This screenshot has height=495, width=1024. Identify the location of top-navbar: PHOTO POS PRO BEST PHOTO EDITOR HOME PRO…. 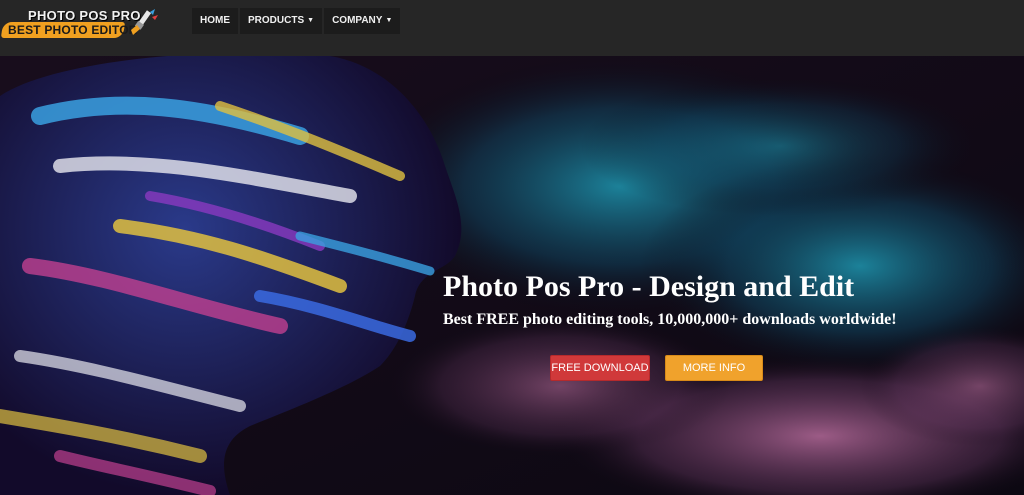
(512, 28).